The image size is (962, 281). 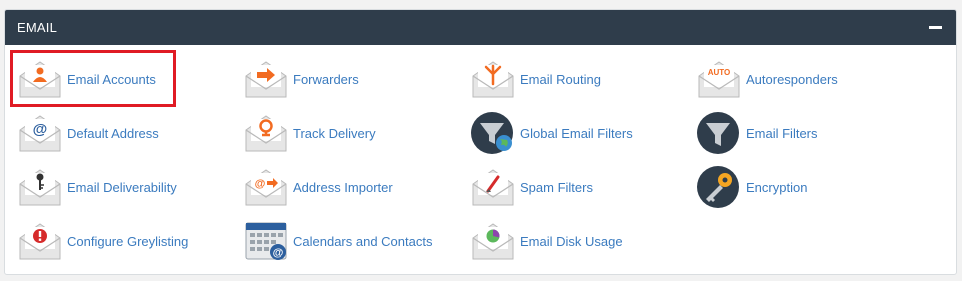 I want to click on address-importer-link: @ Address Importer, so click(x=318, y=187).